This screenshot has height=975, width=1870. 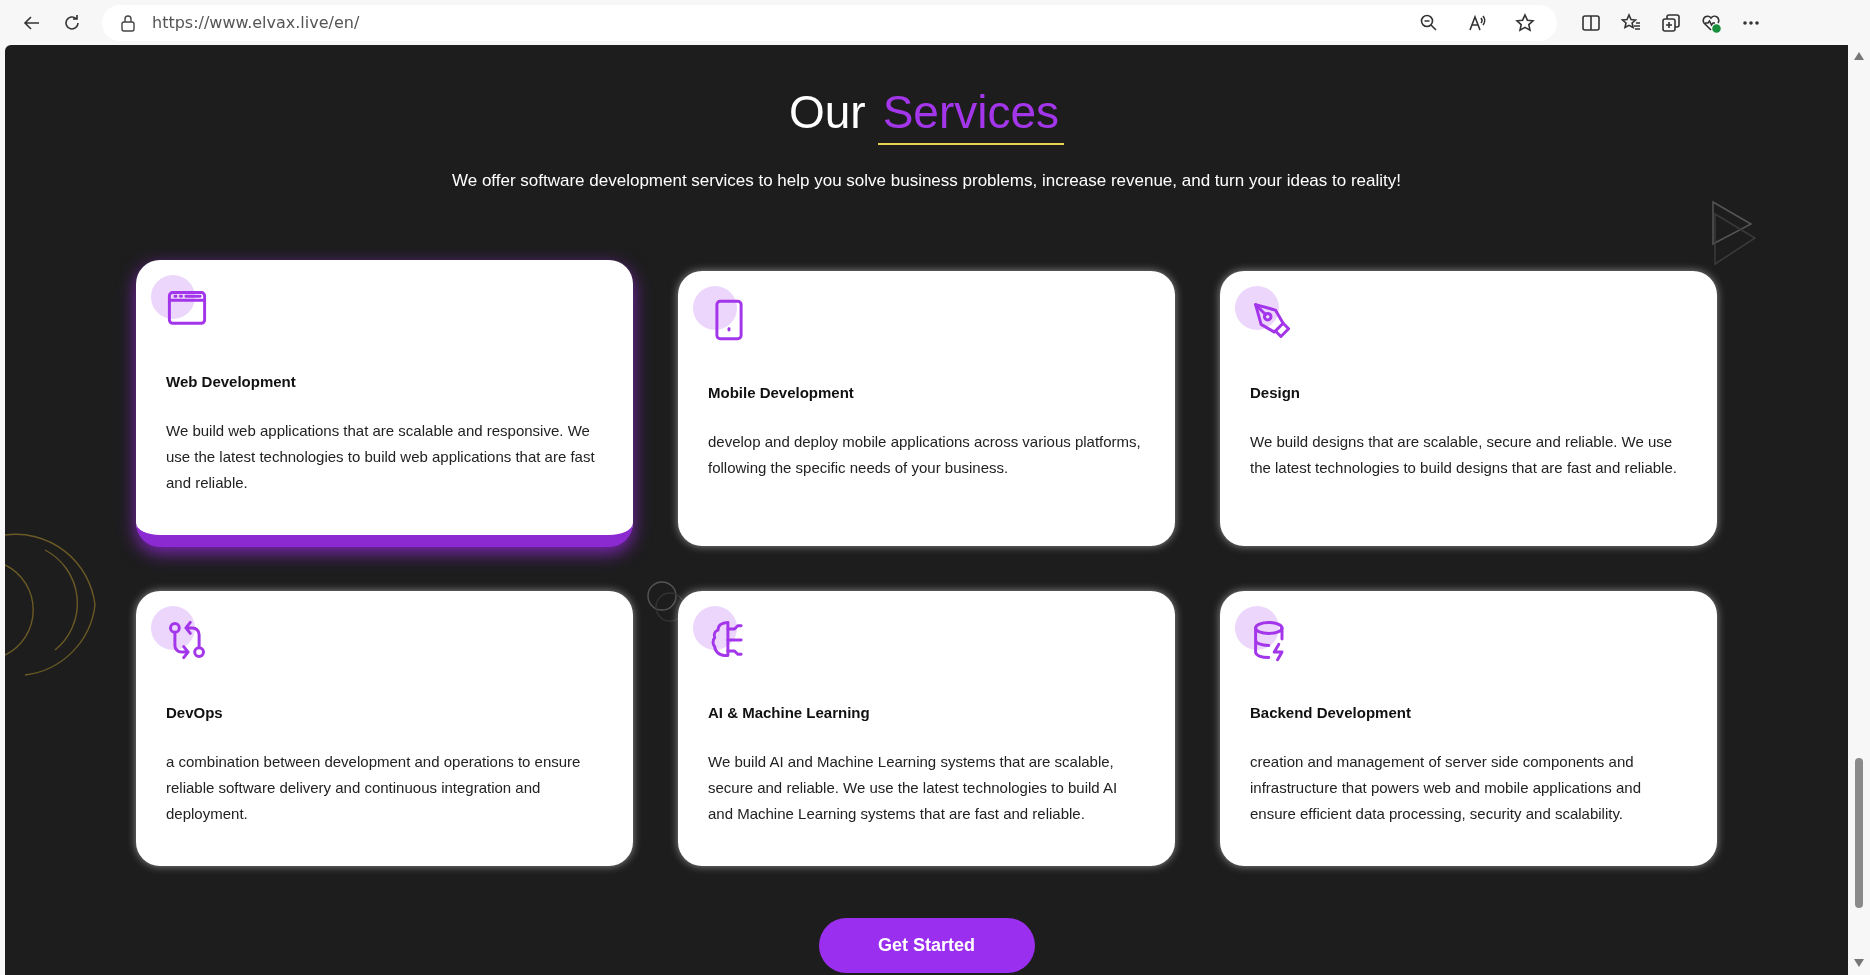 I want to click on card-title: Backend Development, so click(x=1331, y=712).